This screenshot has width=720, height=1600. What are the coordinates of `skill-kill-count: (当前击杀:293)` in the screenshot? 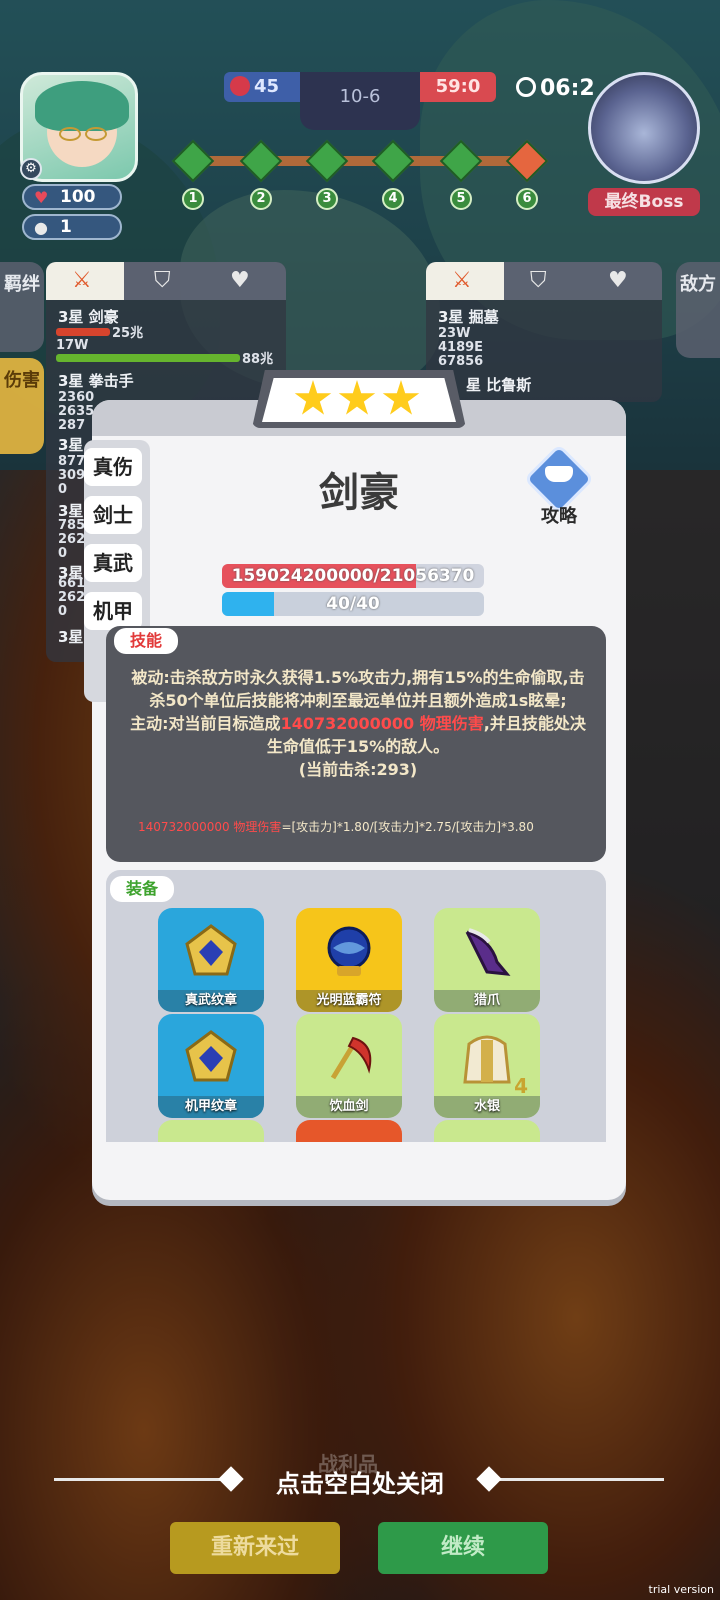 It's located at (358, 769).